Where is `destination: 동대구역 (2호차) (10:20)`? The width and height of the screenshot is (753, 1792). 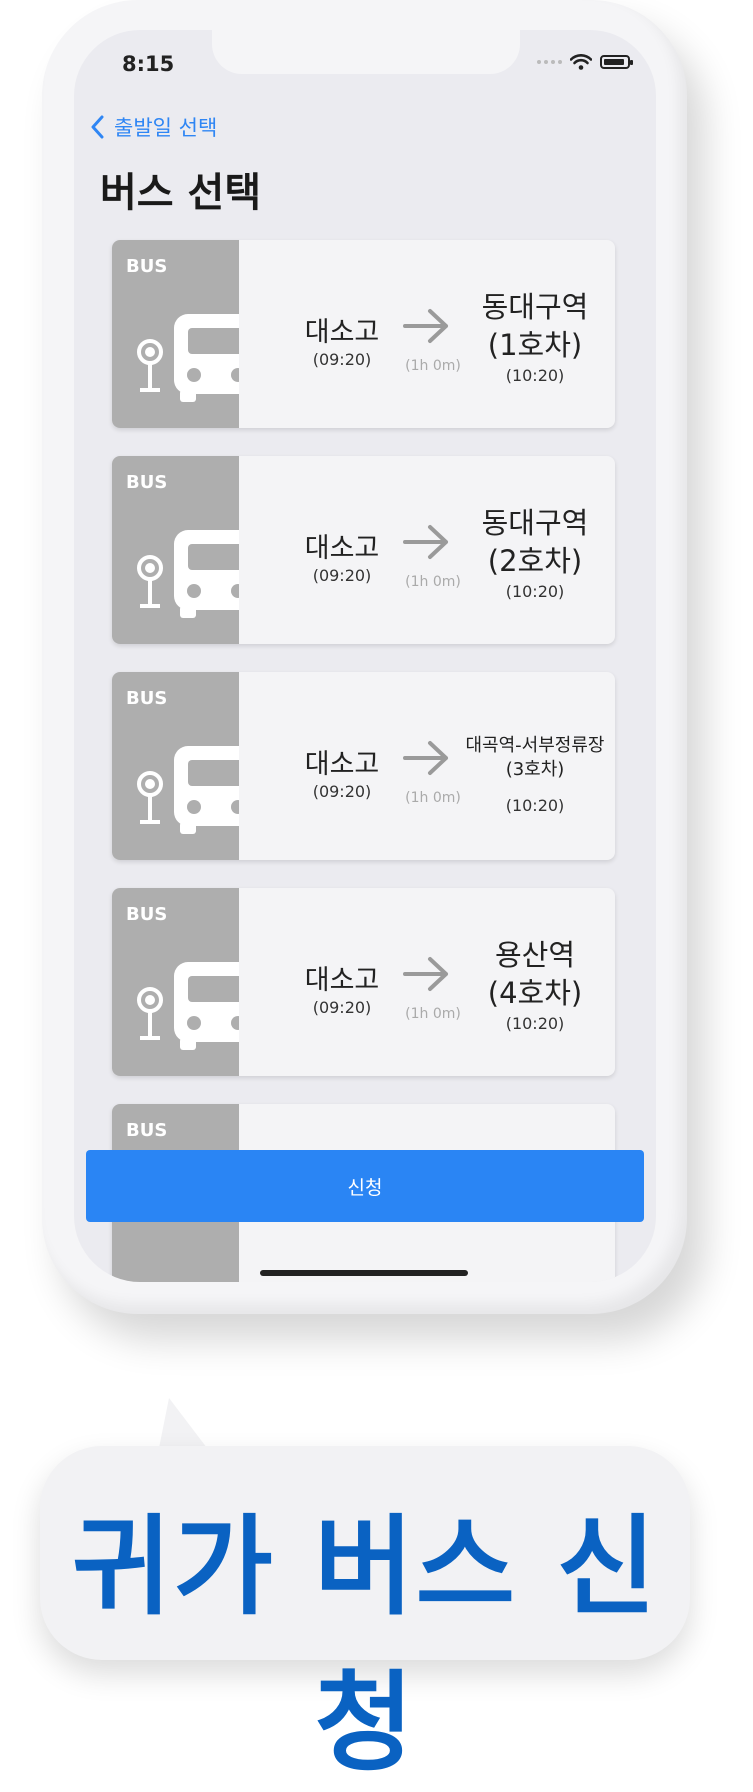 destination: 동대구역 (2호차) (10:20) is located at coordinates (535, 552).